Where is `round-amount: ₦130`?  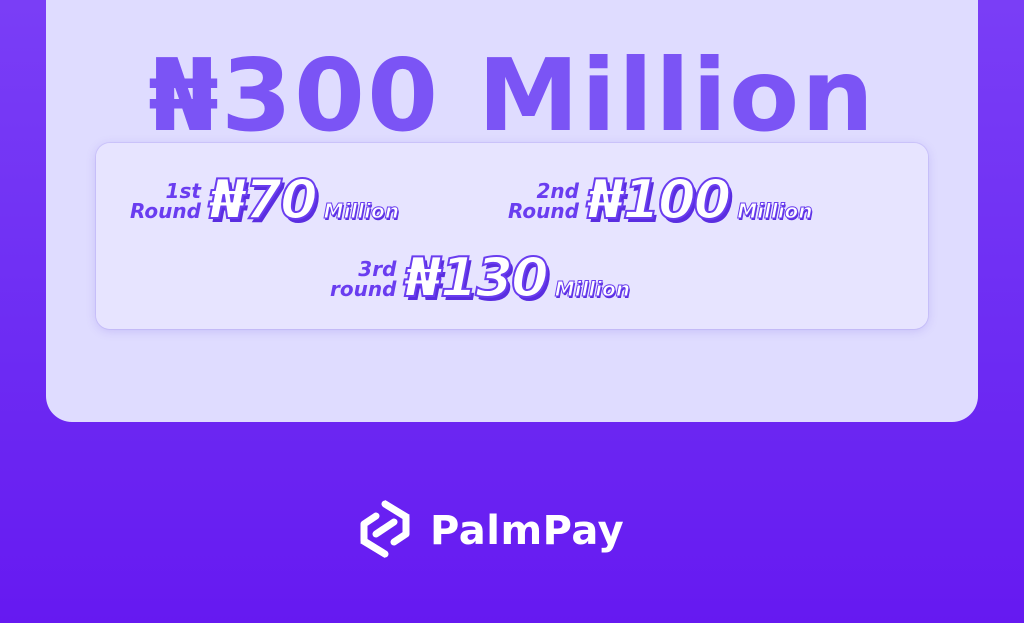
round-amount: ₦130 is located at coordinates (476, 277).